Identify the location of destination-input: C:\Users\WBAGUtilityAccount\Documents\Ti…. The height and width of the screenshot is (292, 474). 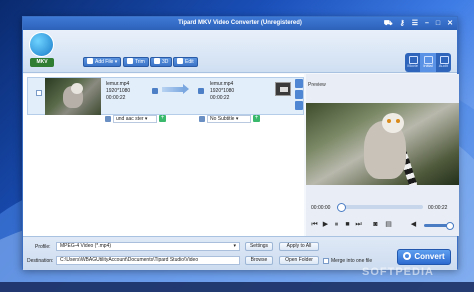
(148, 260).